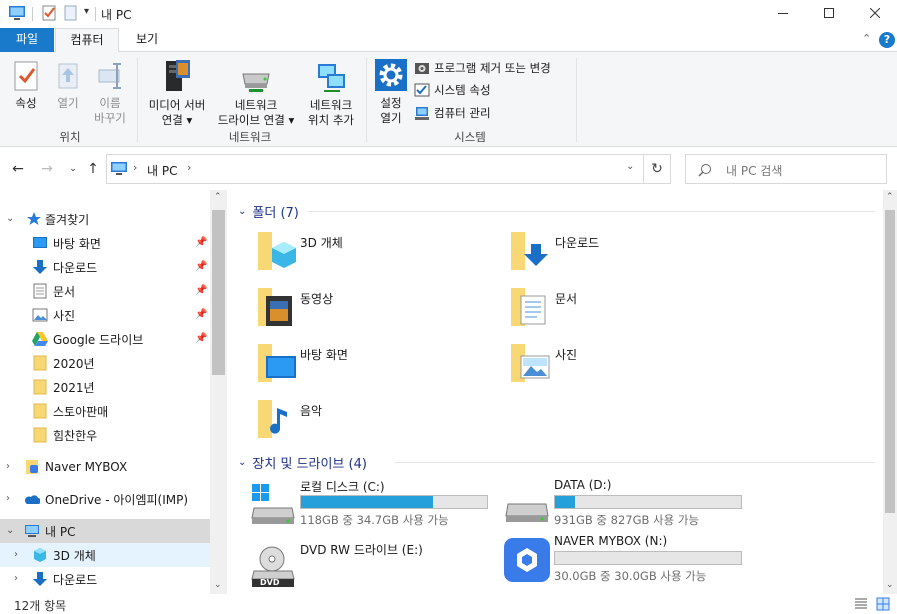 The image size is (897, 614). I want to click on folder-videos: 동영상, so click(374, 309).